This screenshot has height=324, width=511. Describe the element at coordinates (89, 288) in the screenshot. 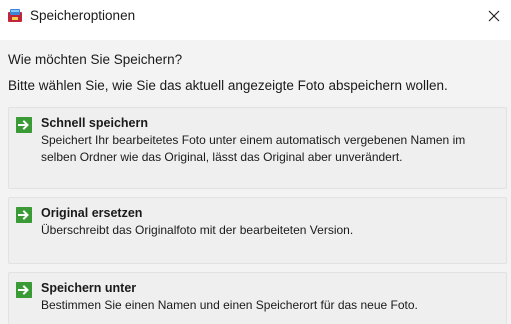

I see `option-title: Speichern unter` at that location.